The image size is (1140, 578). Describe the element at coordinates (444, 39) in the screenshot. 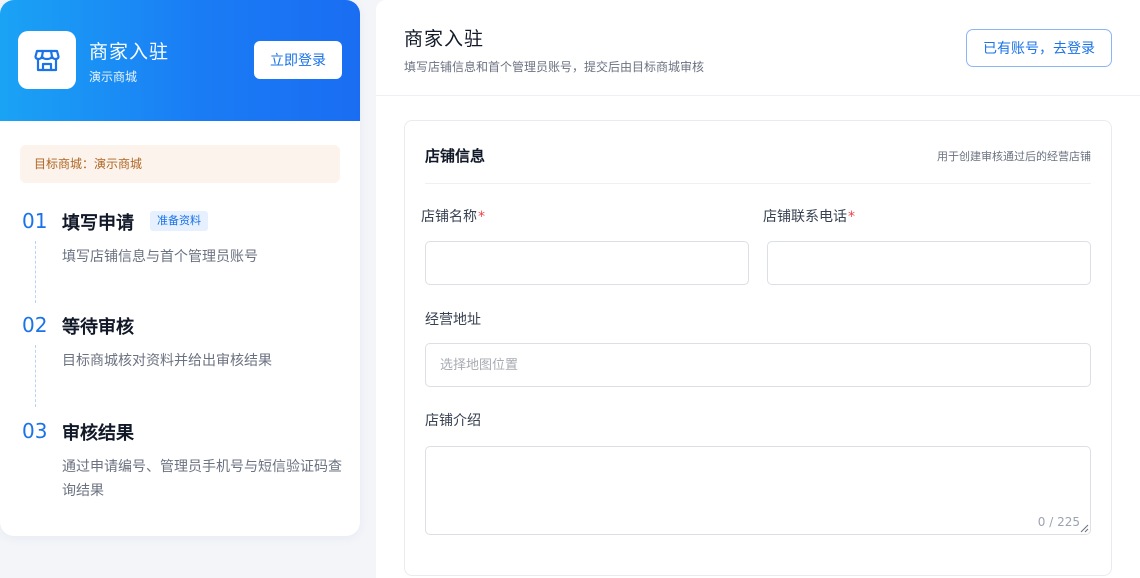

I see `page-title: 商家入驻` at that location.